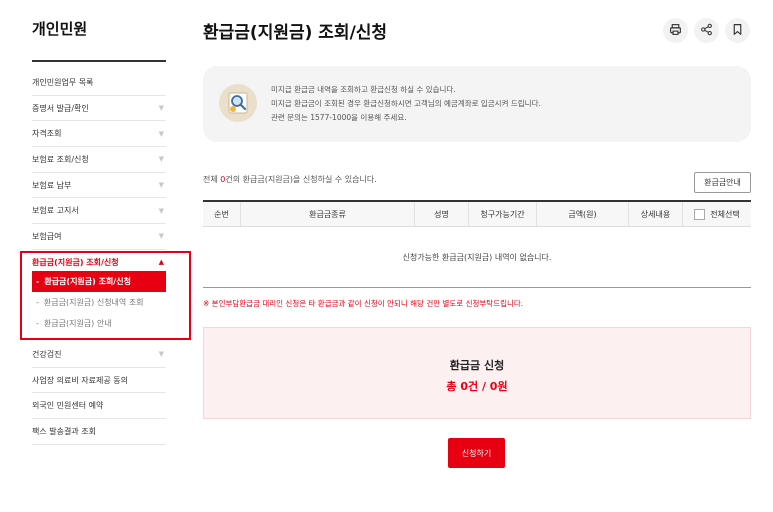  Describe the element at coordinates (583, 214) in the screenshot. I see `column-header: 금액(원)` at that location.